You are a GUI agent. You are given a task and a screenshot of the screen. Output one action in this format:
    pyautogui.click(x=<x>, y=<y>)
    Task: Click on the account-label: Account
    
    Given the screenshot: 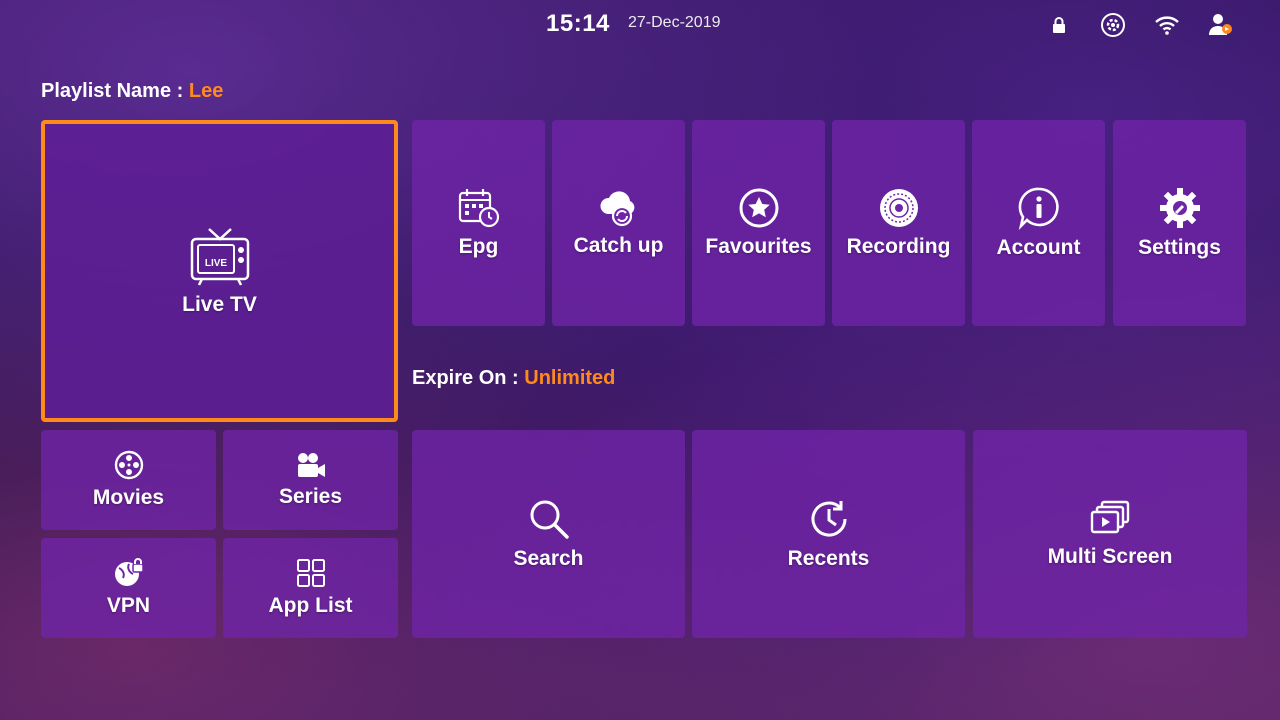 What is the action you would take?
    pyautogui.click(x=1038, y=247)
    